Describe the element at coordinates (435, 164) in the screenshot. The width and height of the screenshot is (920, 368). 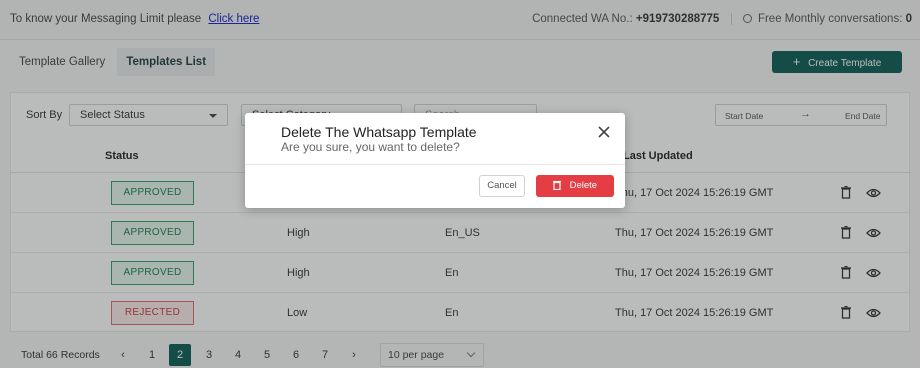
I see `divider` at that location.